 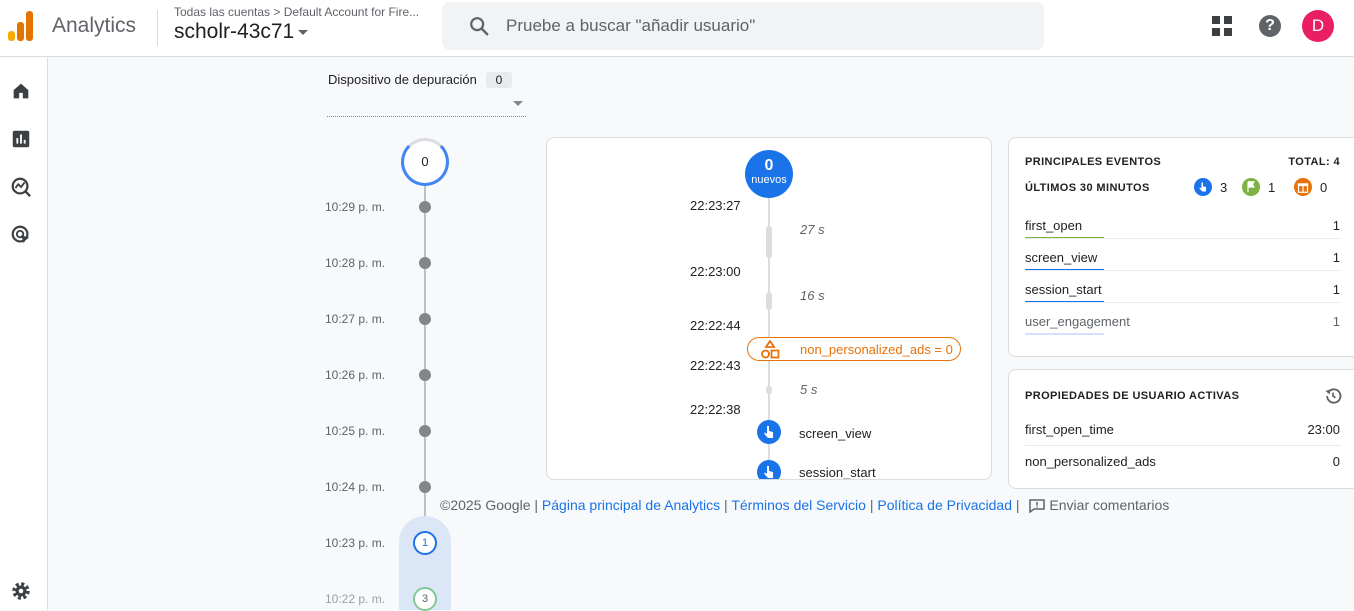 I want to click on user-property-value: 23:00, so click(x=1323, y=429).